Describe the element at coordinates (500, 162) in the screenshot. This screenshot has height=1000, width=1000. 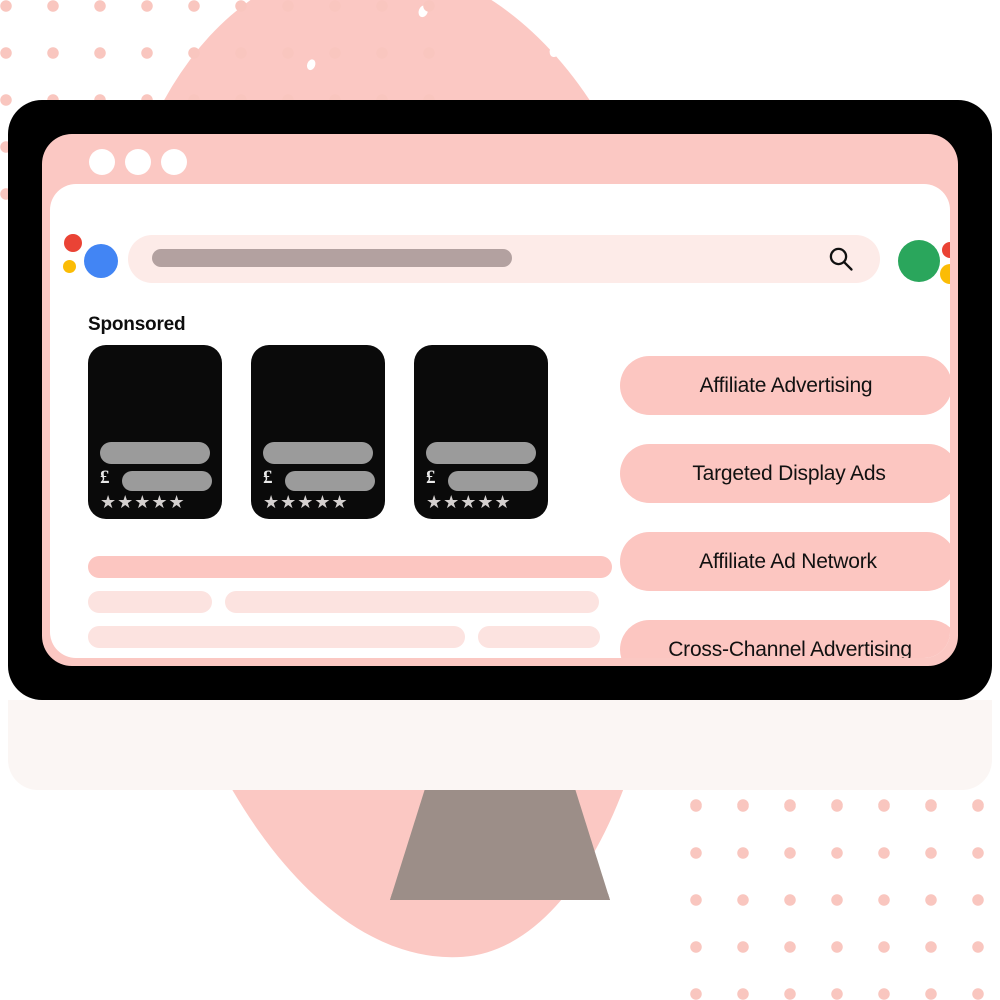
I see `browser-titlebar` at that location.